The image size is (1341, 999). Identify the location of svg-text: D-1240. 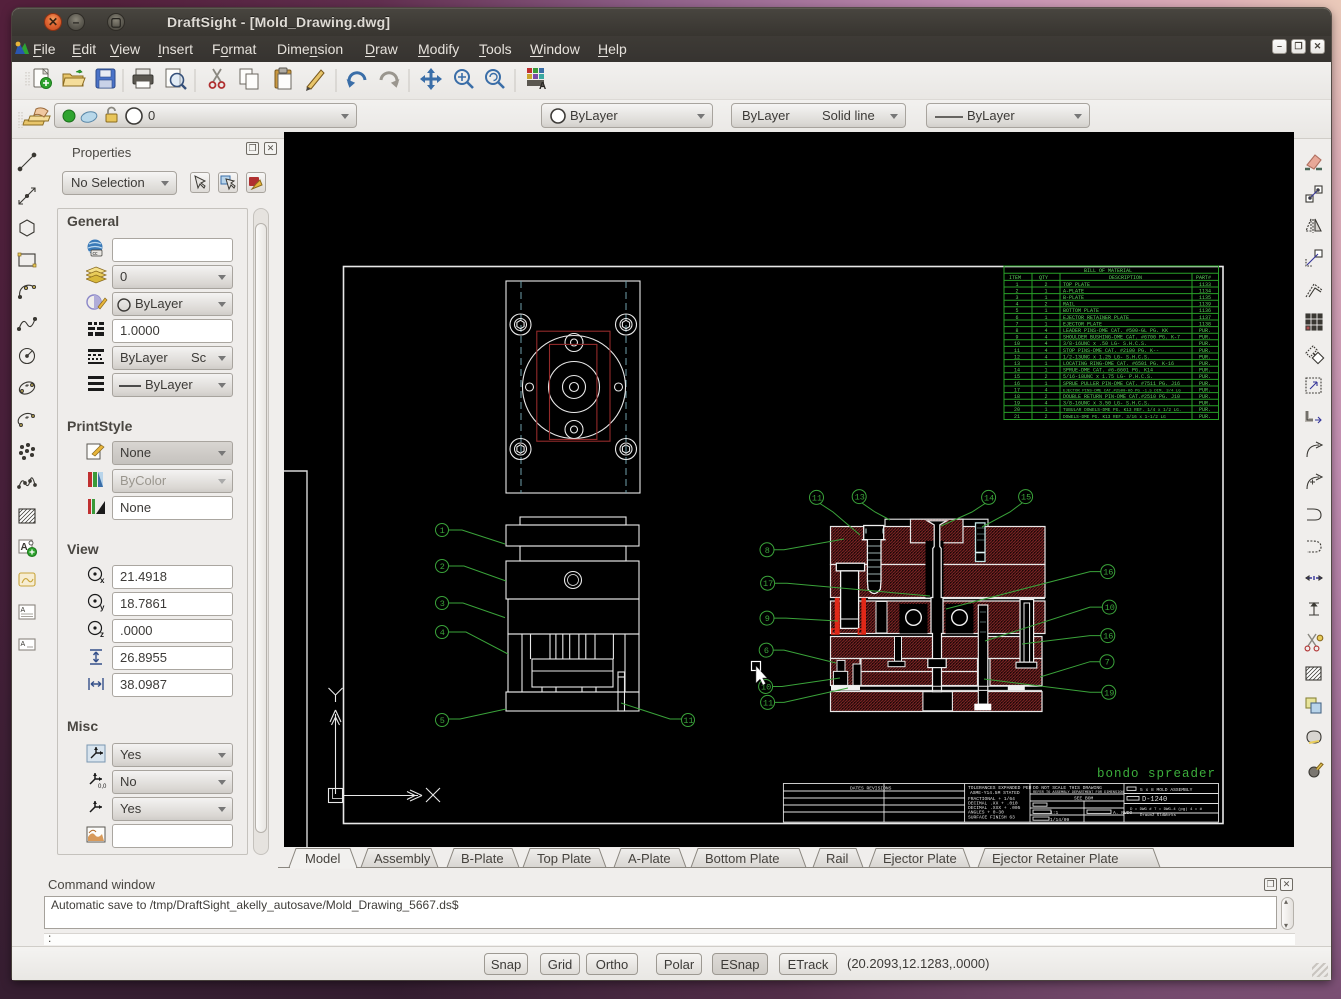
(1154, 800).